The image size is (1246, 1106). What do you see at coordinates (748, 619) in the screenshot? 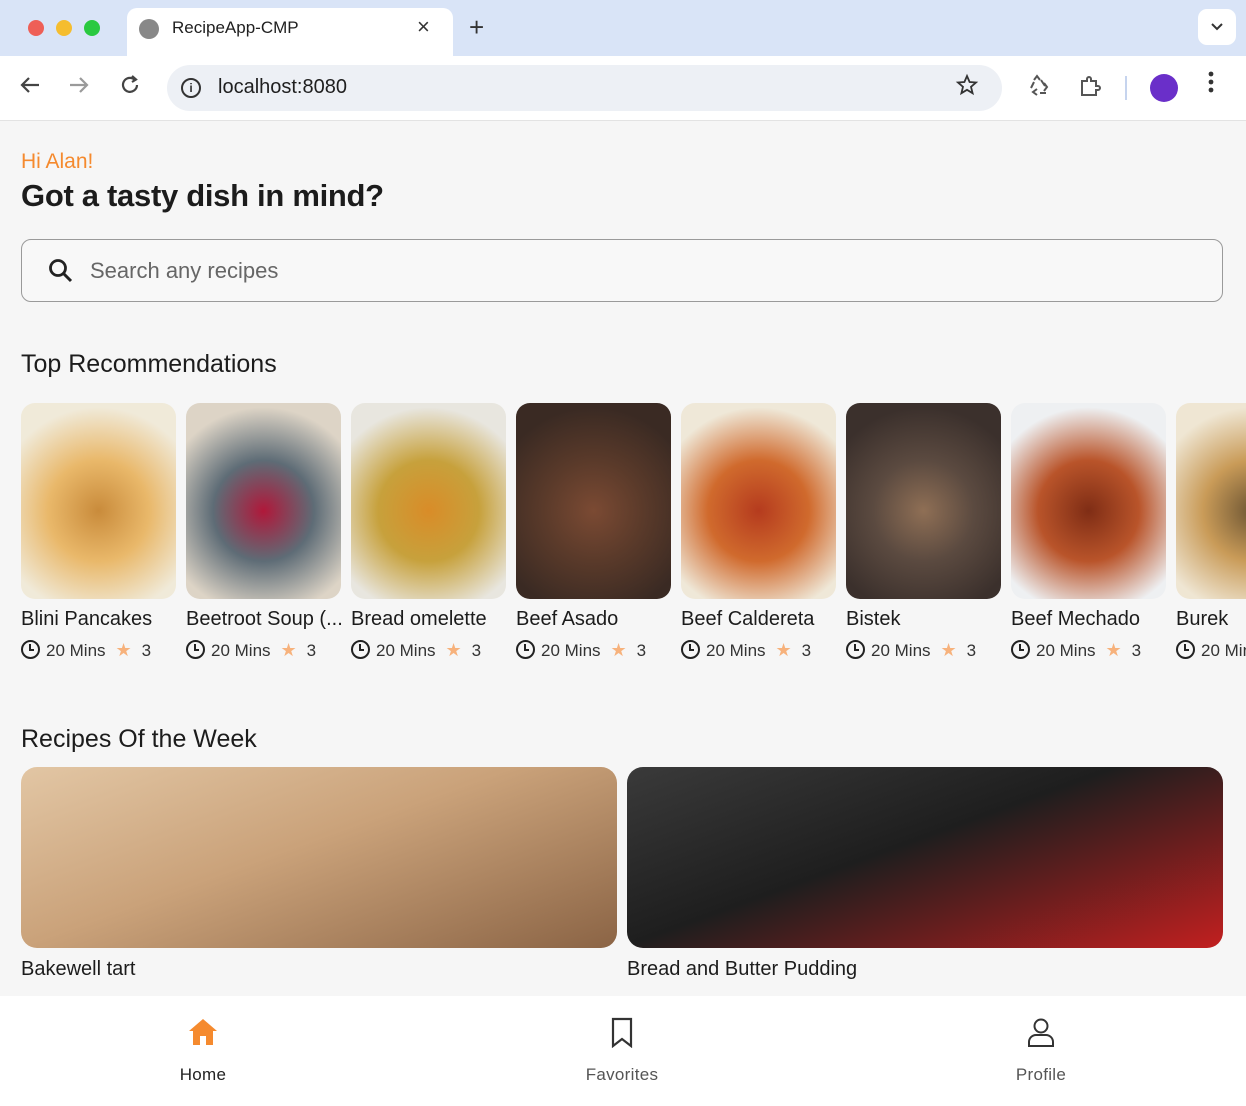
I see `recipe-name: Beef Caldereta` at bounding box center [748, 619].